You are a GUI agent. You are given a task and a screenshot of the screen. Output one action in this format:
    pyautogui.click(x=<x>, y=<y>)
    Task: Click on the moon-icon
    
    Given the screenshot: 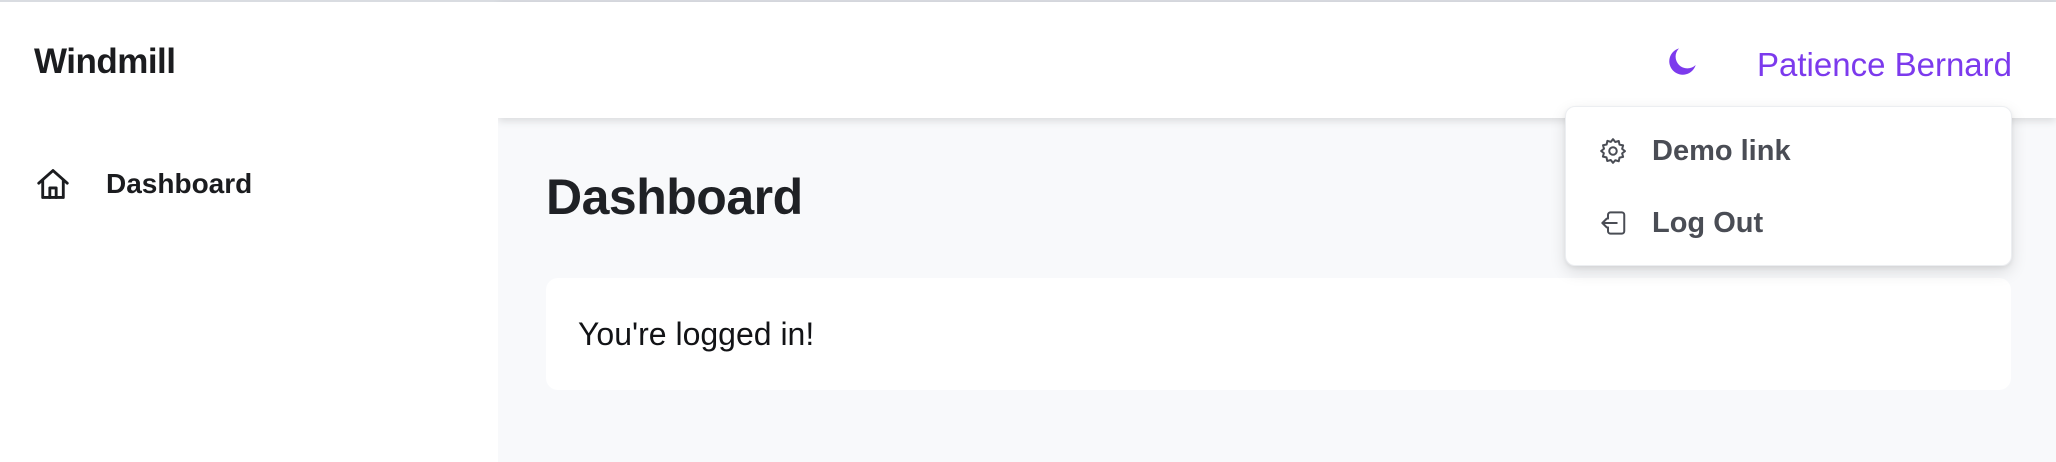 What is the action you would take?
    pyautogui.click(x=1683, y=63)
    